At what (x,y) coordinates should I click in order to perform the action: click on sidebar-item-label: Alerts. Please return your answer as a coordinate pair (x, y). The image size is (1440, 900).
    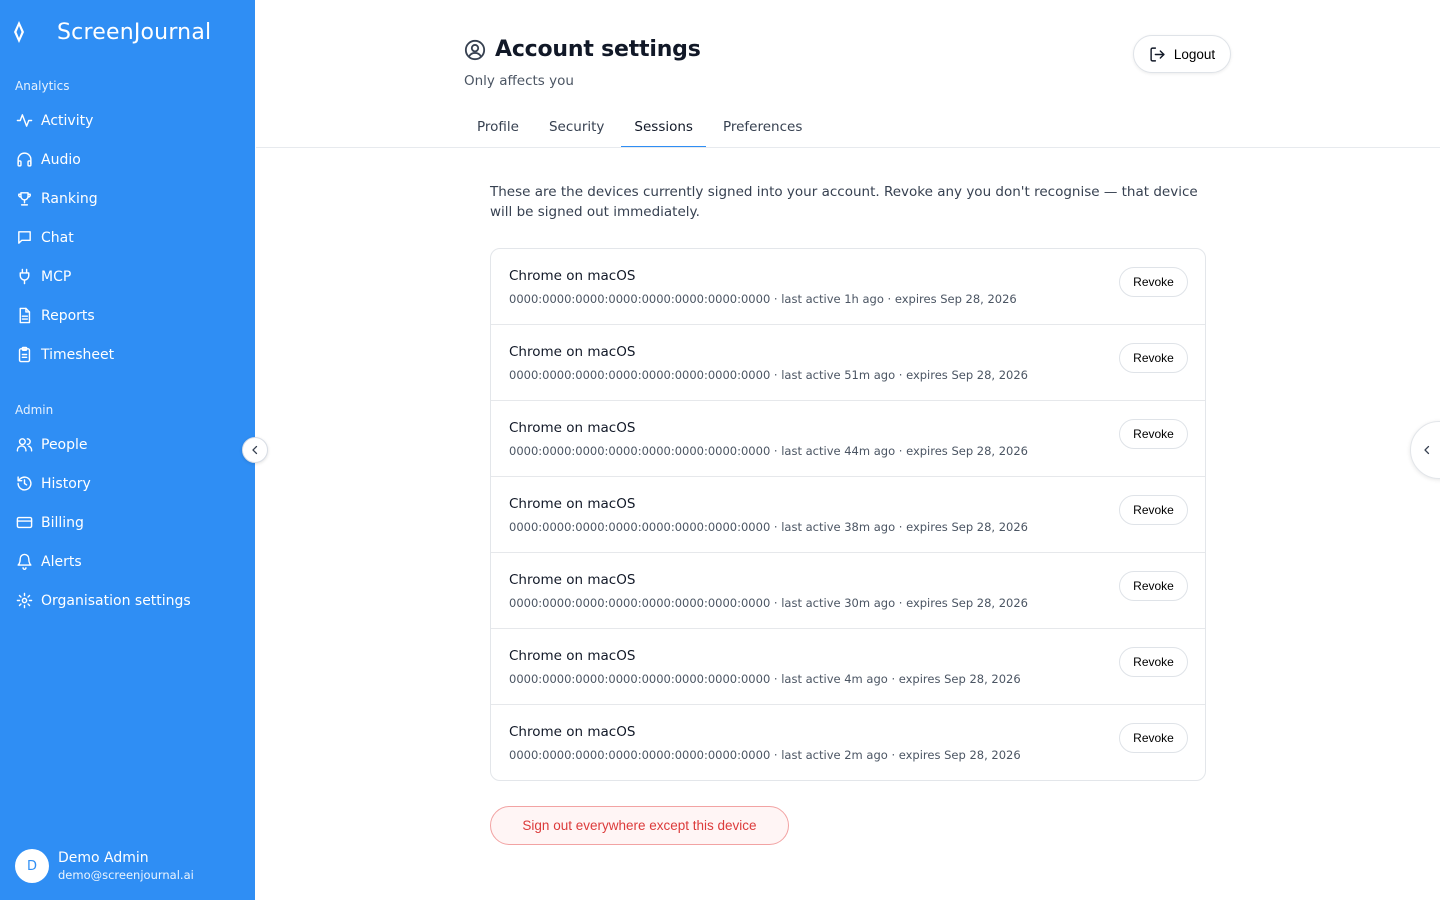
    Looking at the image, I should click on (61, 561).